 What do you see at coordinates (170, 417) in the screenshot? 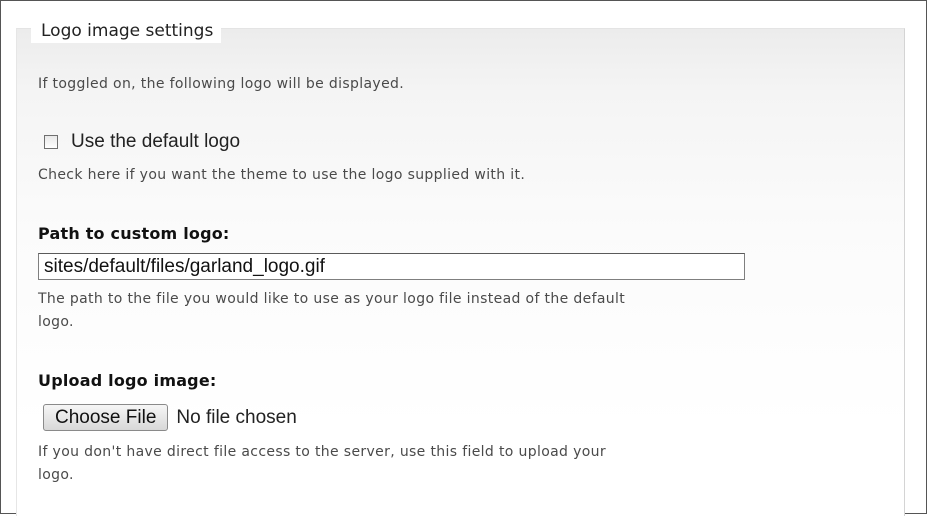
I see `file-upload-control: Choose File No file chosen` at bounding box center [170, 417].